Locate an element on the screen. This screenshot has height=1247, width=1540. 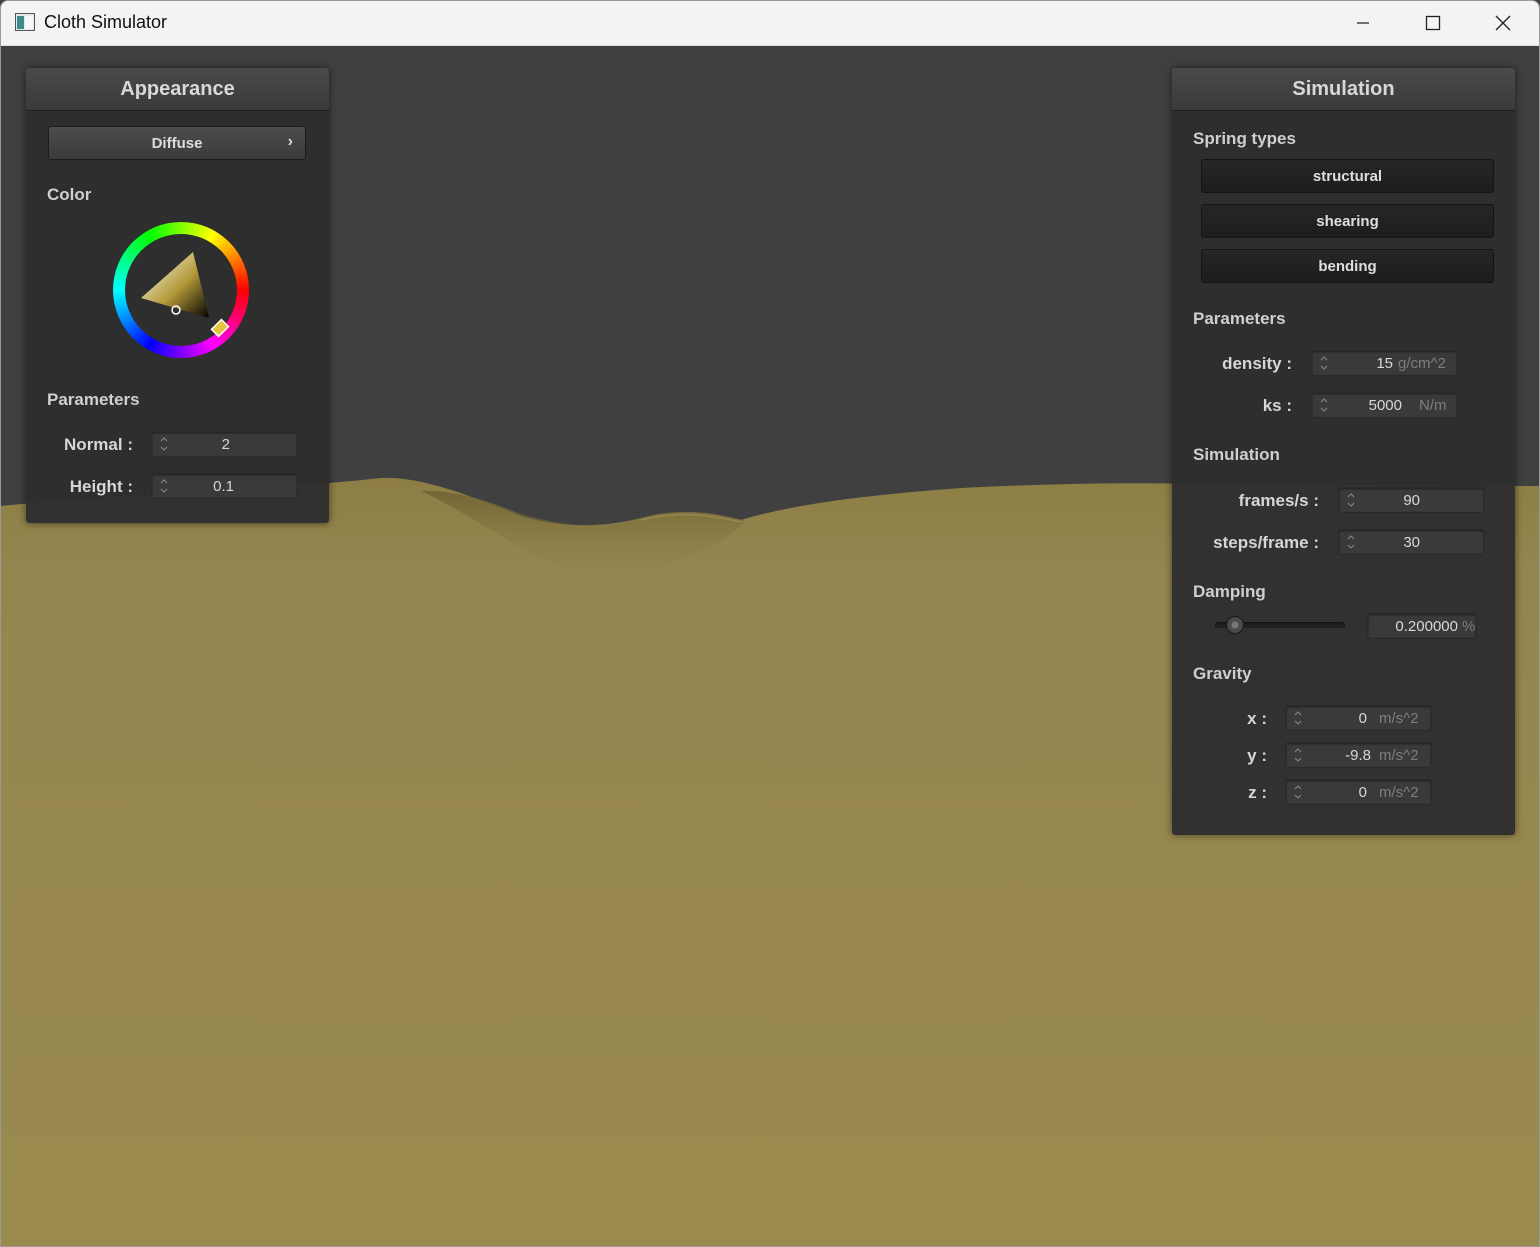
density-input: 15 g/cm^2 is located at coordinates (1384, 363).